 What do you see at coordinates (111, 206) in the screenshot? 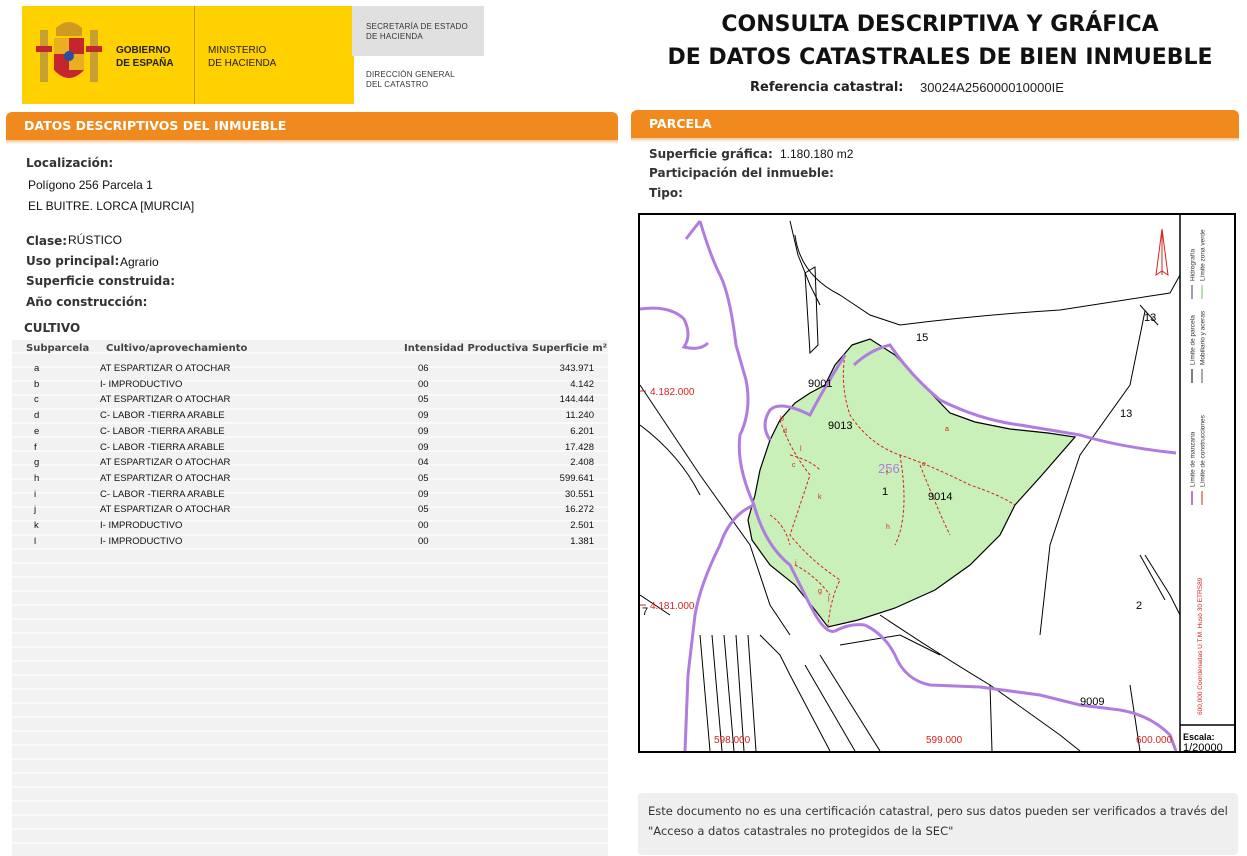
I see `localizacion-line-2: EL BUITRE. LORCA [MURCIA]` at bounding box center [111, 206].